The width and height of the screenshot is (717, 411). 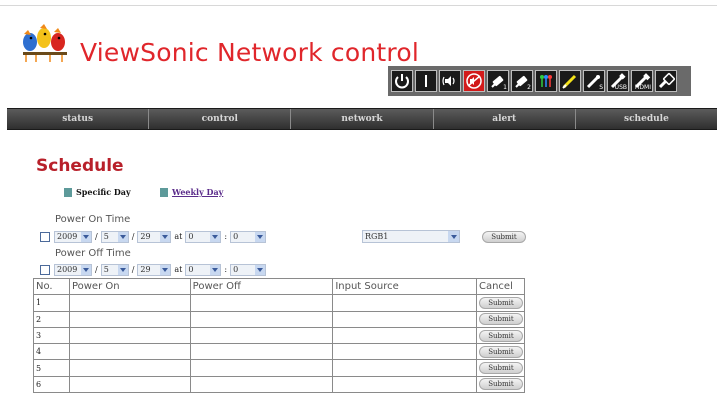 I want to click on main-nav: status control network alert schedule, so click(x=362, y=119).